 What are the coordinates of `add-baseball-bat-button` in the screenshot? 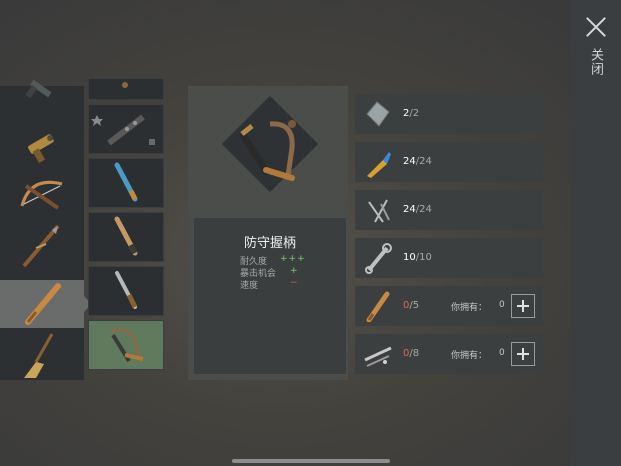 It's located at (523, 306).